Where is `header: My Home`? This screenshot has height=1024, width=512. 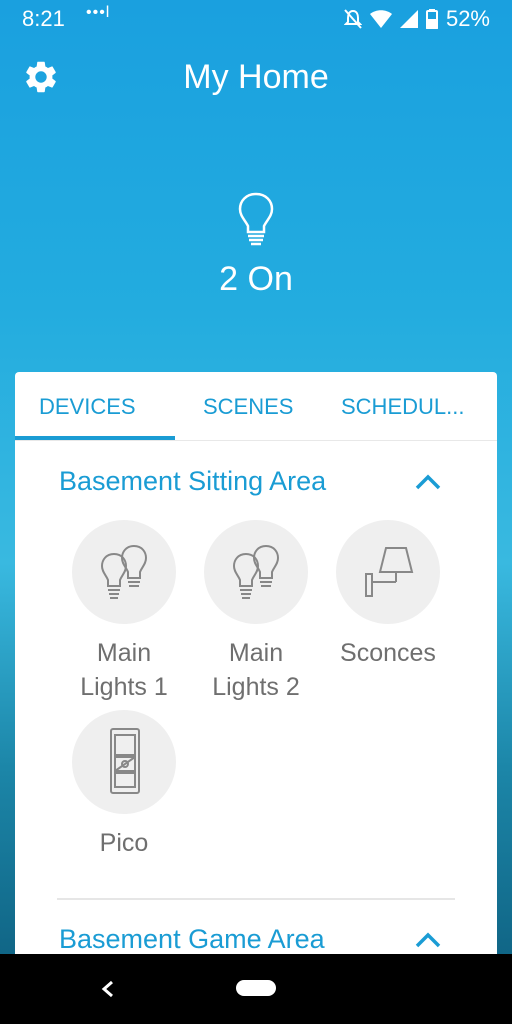 header: My Home is located at coordinates (256, 80).